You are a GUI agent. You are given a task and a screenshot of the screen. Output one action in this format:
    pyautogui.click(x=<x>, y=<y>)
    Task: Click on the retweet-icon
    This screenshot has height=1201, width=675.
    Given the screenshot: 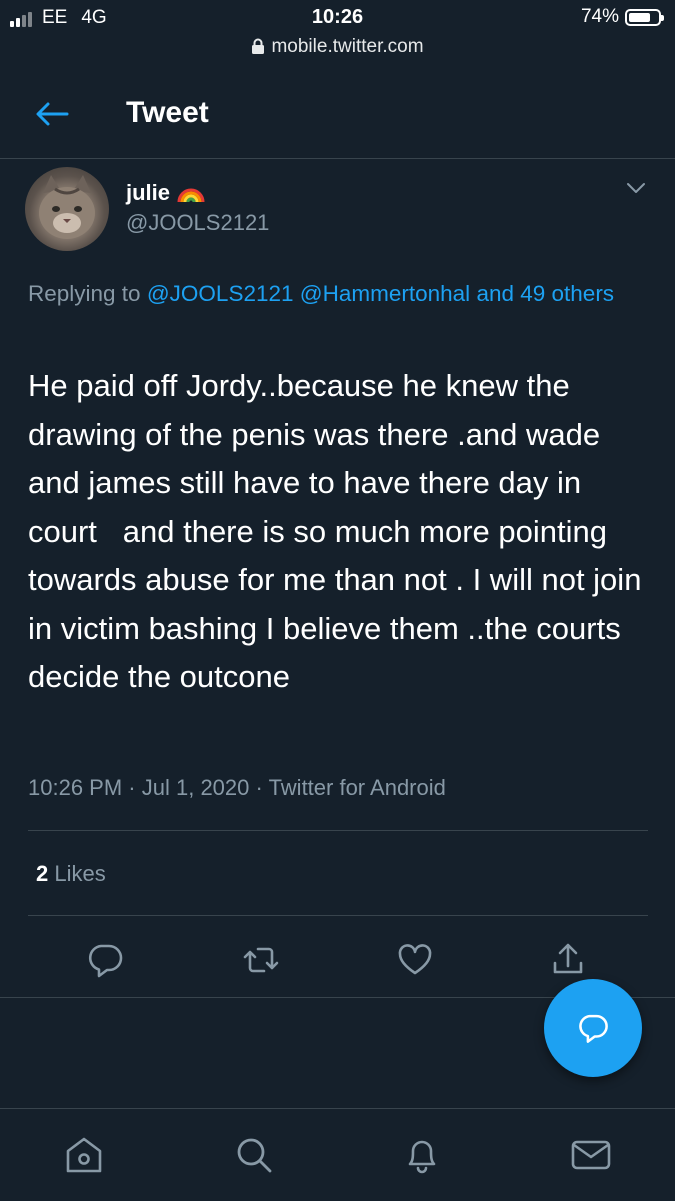 What is the action you would take?
    pyautogui.click(x=261, y=960)
    